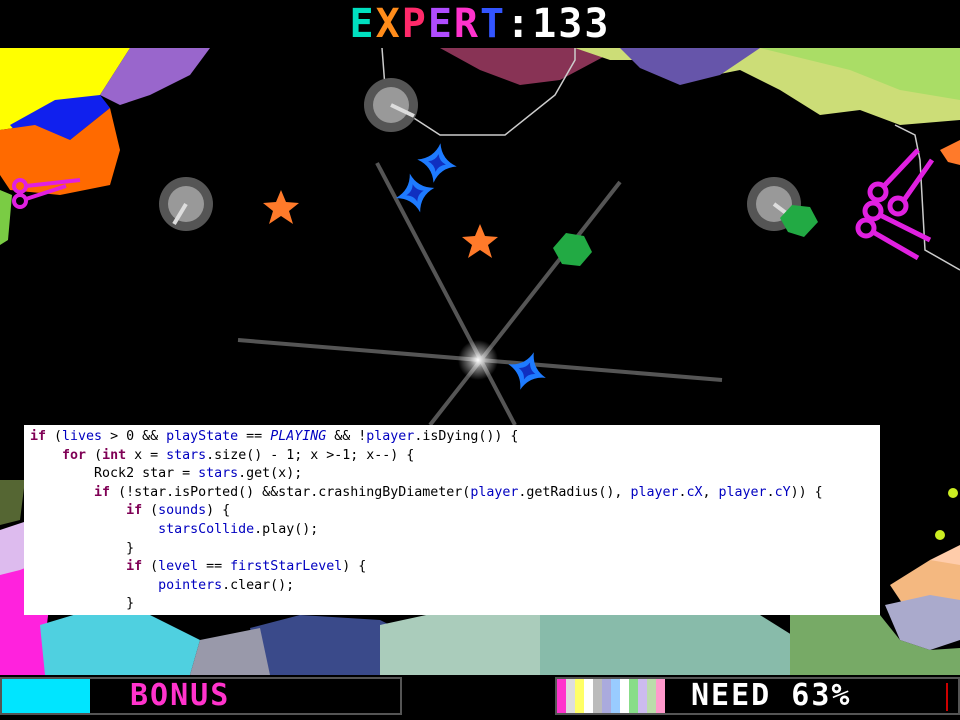 The image size is (960, 720). What do you see at coordinates (782, 492) in the screenshot?
I see `code-token: cY` at bounding box center [782, 492].